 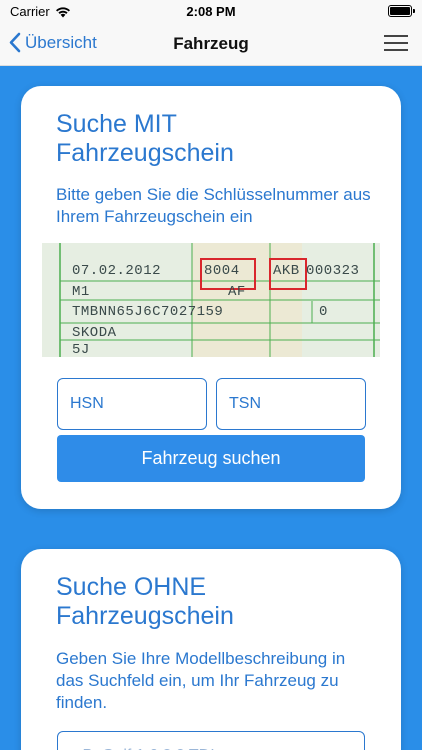 What do you see at coordinates (94, 333) in the screenshot?
I see `doc-brand: SKODA` at bounding box center [94, 333].